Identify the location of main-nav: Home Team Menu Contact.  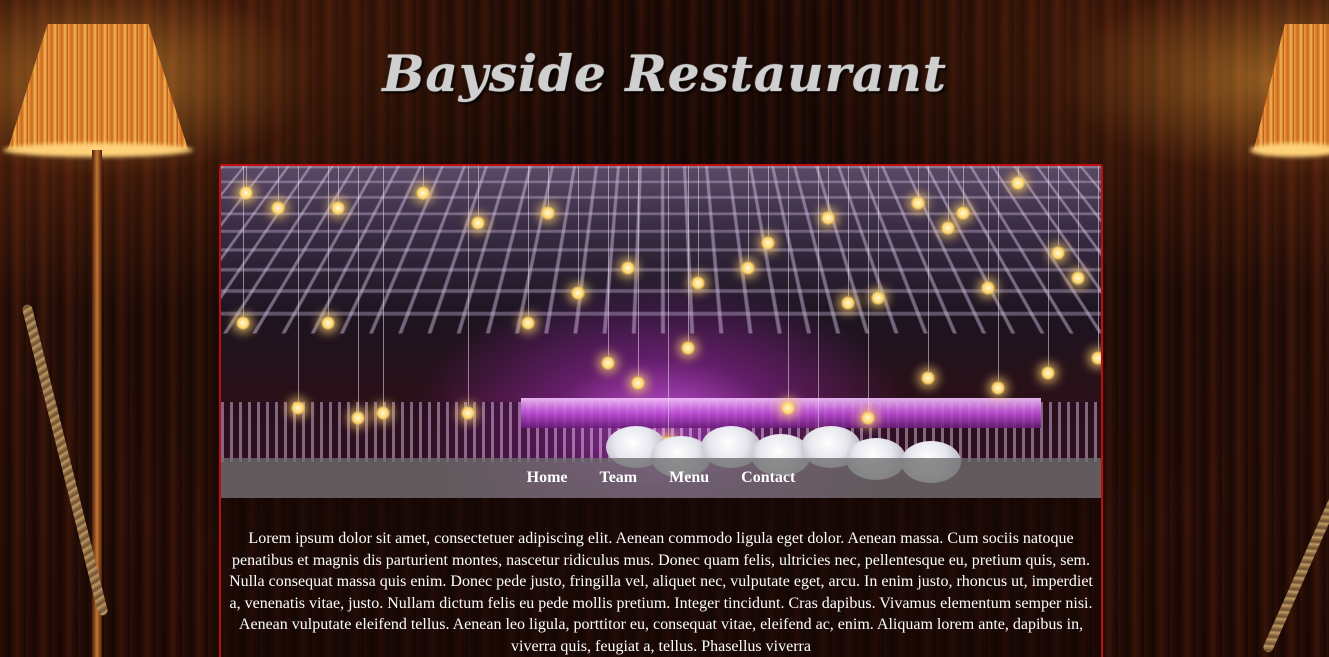
(661, 478).